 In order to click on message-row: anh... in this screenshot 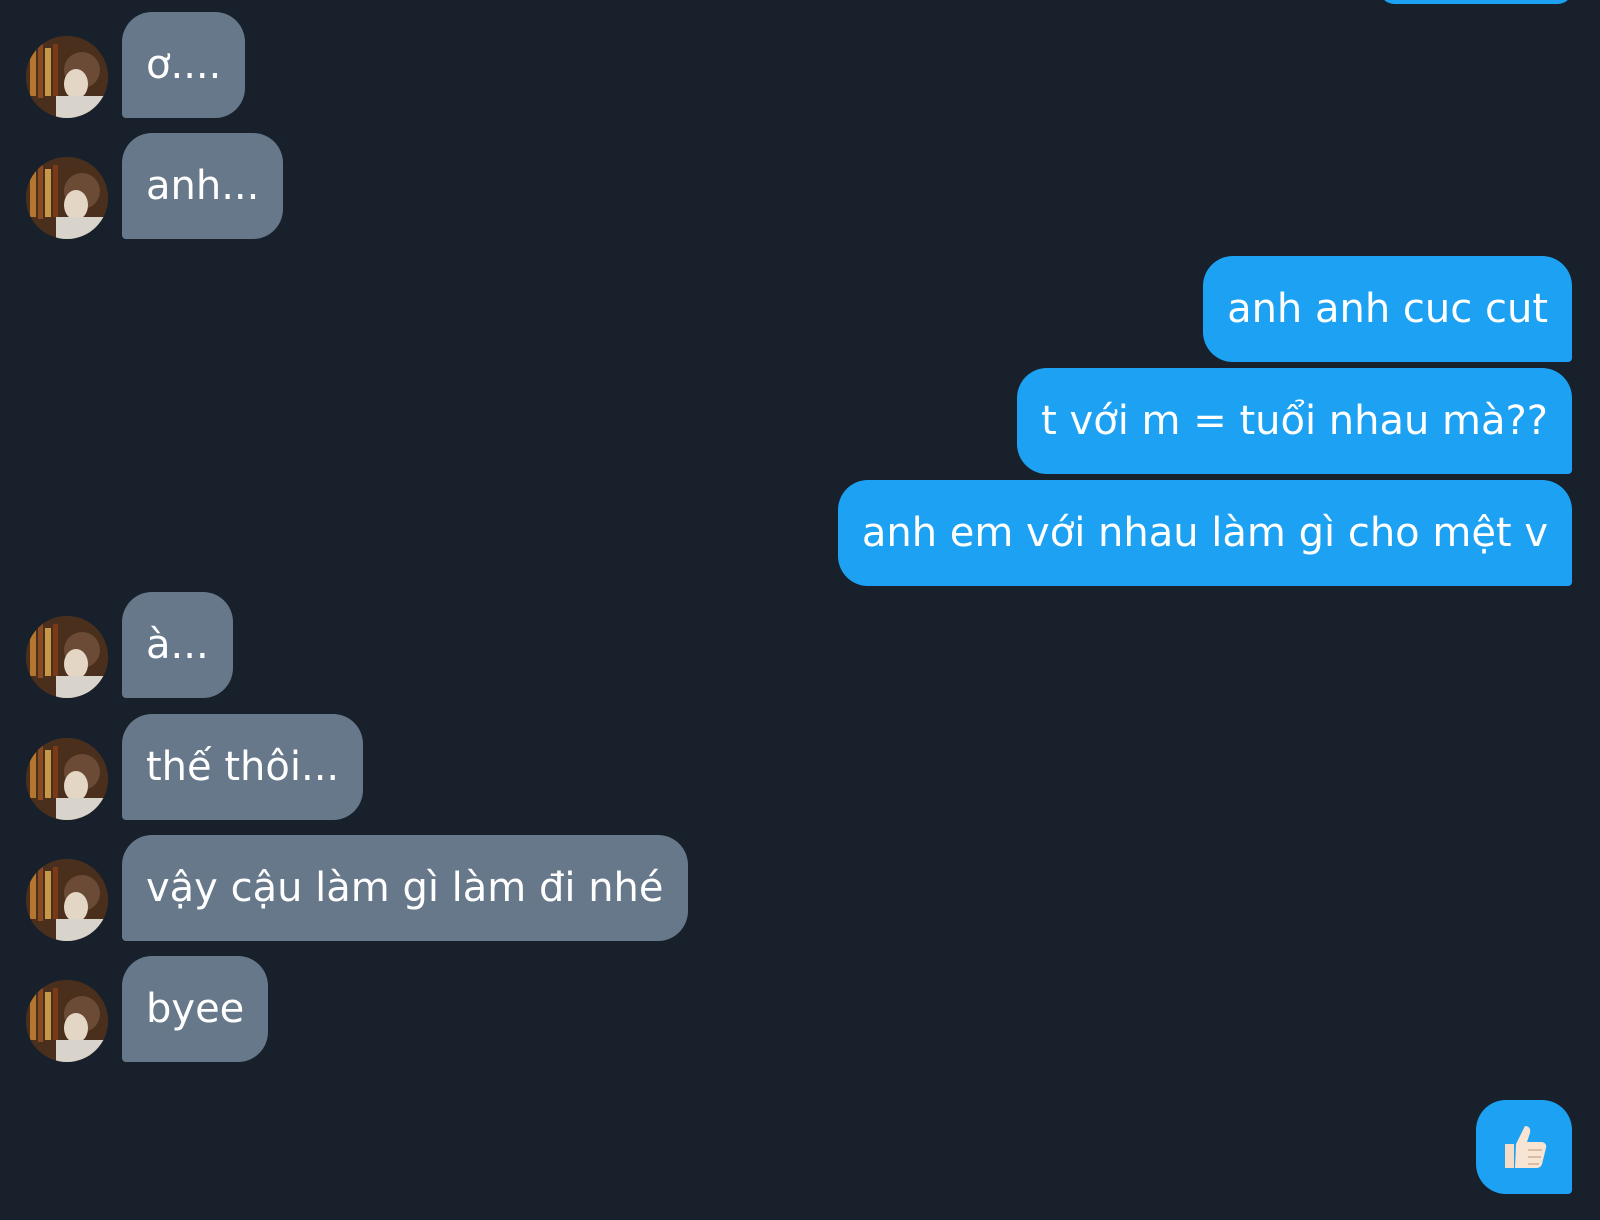, I will do `click(800, 186)`.